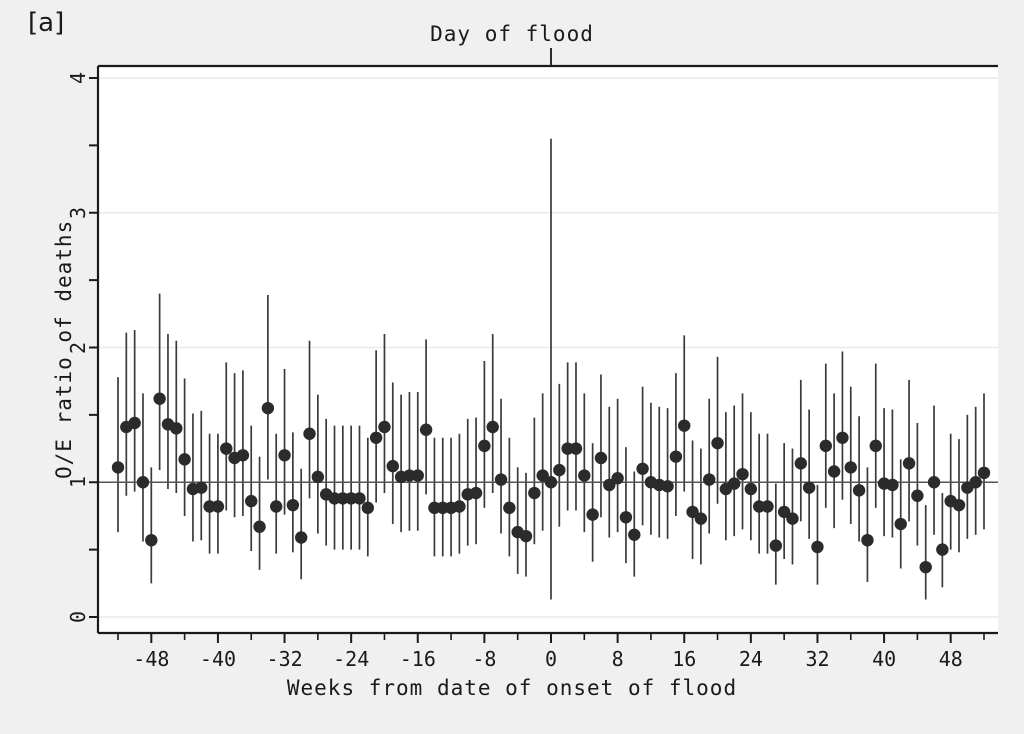 The image size is (1024, 734). I want to click on x-tick-label: -16, so click(417, 659).